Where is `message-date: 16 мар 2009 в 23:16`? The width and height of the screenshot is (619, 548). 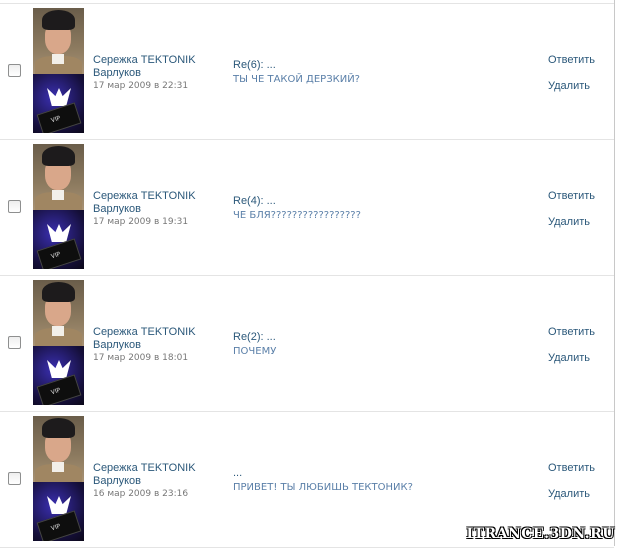 message-date: 16 мар 2009 в 23:16 is located at coordinates (141, 494).